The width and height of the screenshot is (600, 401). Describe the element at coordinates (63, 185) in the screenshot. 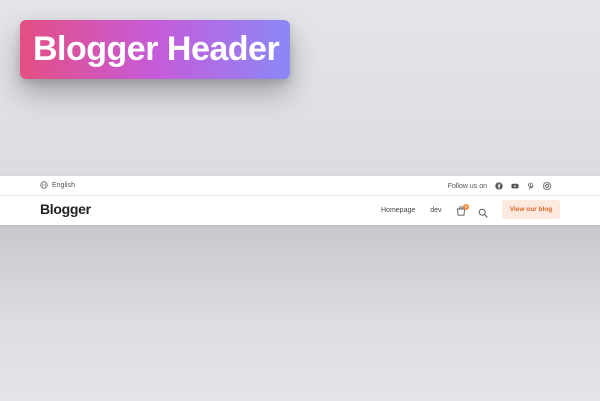

I see `language-label: English` at that location.